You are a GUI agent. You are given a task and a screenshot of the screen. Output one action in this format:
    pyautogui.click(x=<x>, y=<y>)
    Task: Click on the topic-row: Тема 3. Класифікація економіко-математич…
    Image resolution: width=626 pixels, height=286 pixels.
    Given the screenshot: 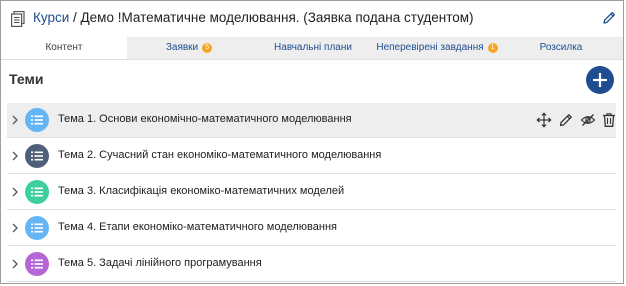 What is the action you would take?
    pyautogui.click(x=311, y=192)
    